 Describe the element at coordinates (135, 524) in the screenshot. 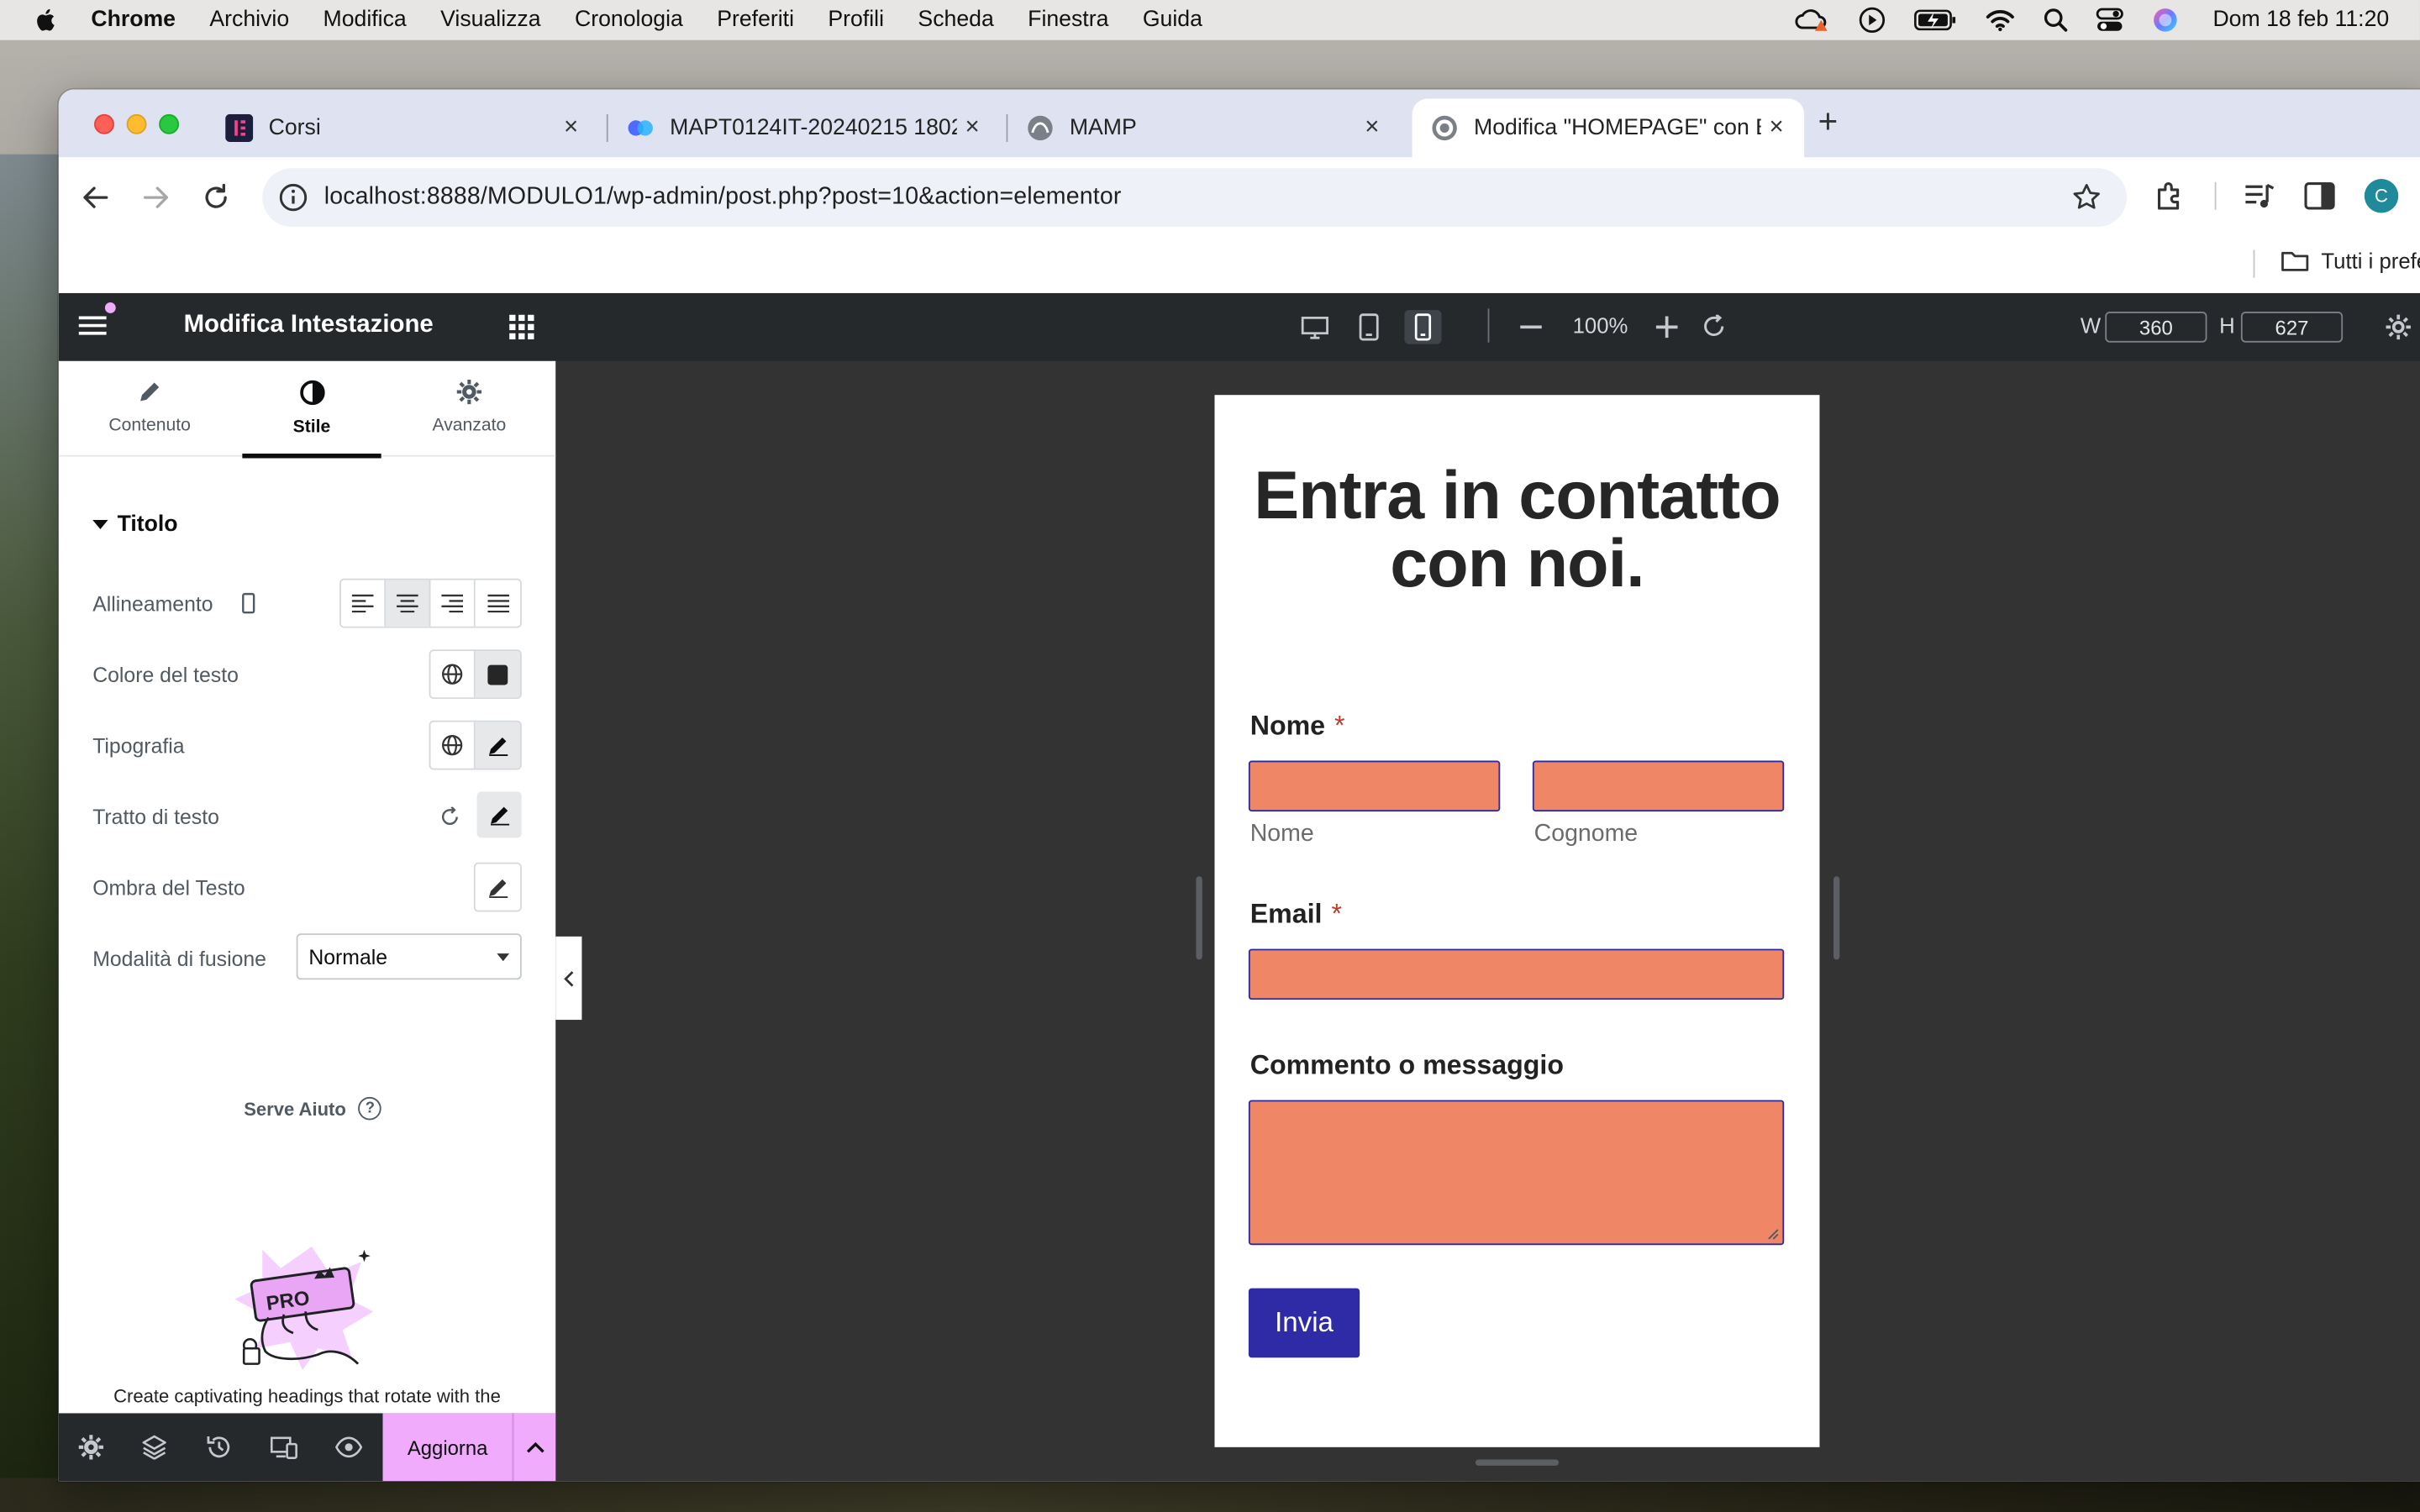

I see `section-toggle-titolo: Titolo` at that location.